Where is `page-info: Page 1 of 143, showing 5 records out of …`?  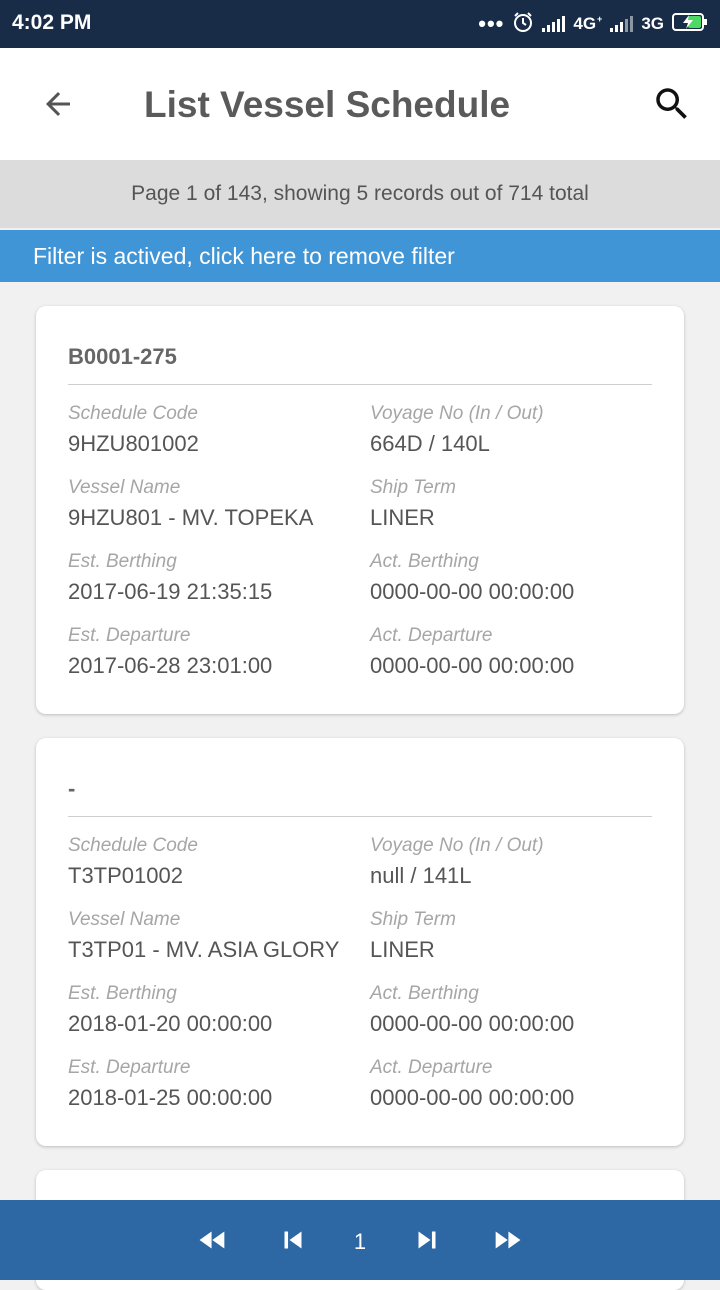
page-info: Page 1 of 143, showing 5 records out of … is located at coordinates (360, 194).